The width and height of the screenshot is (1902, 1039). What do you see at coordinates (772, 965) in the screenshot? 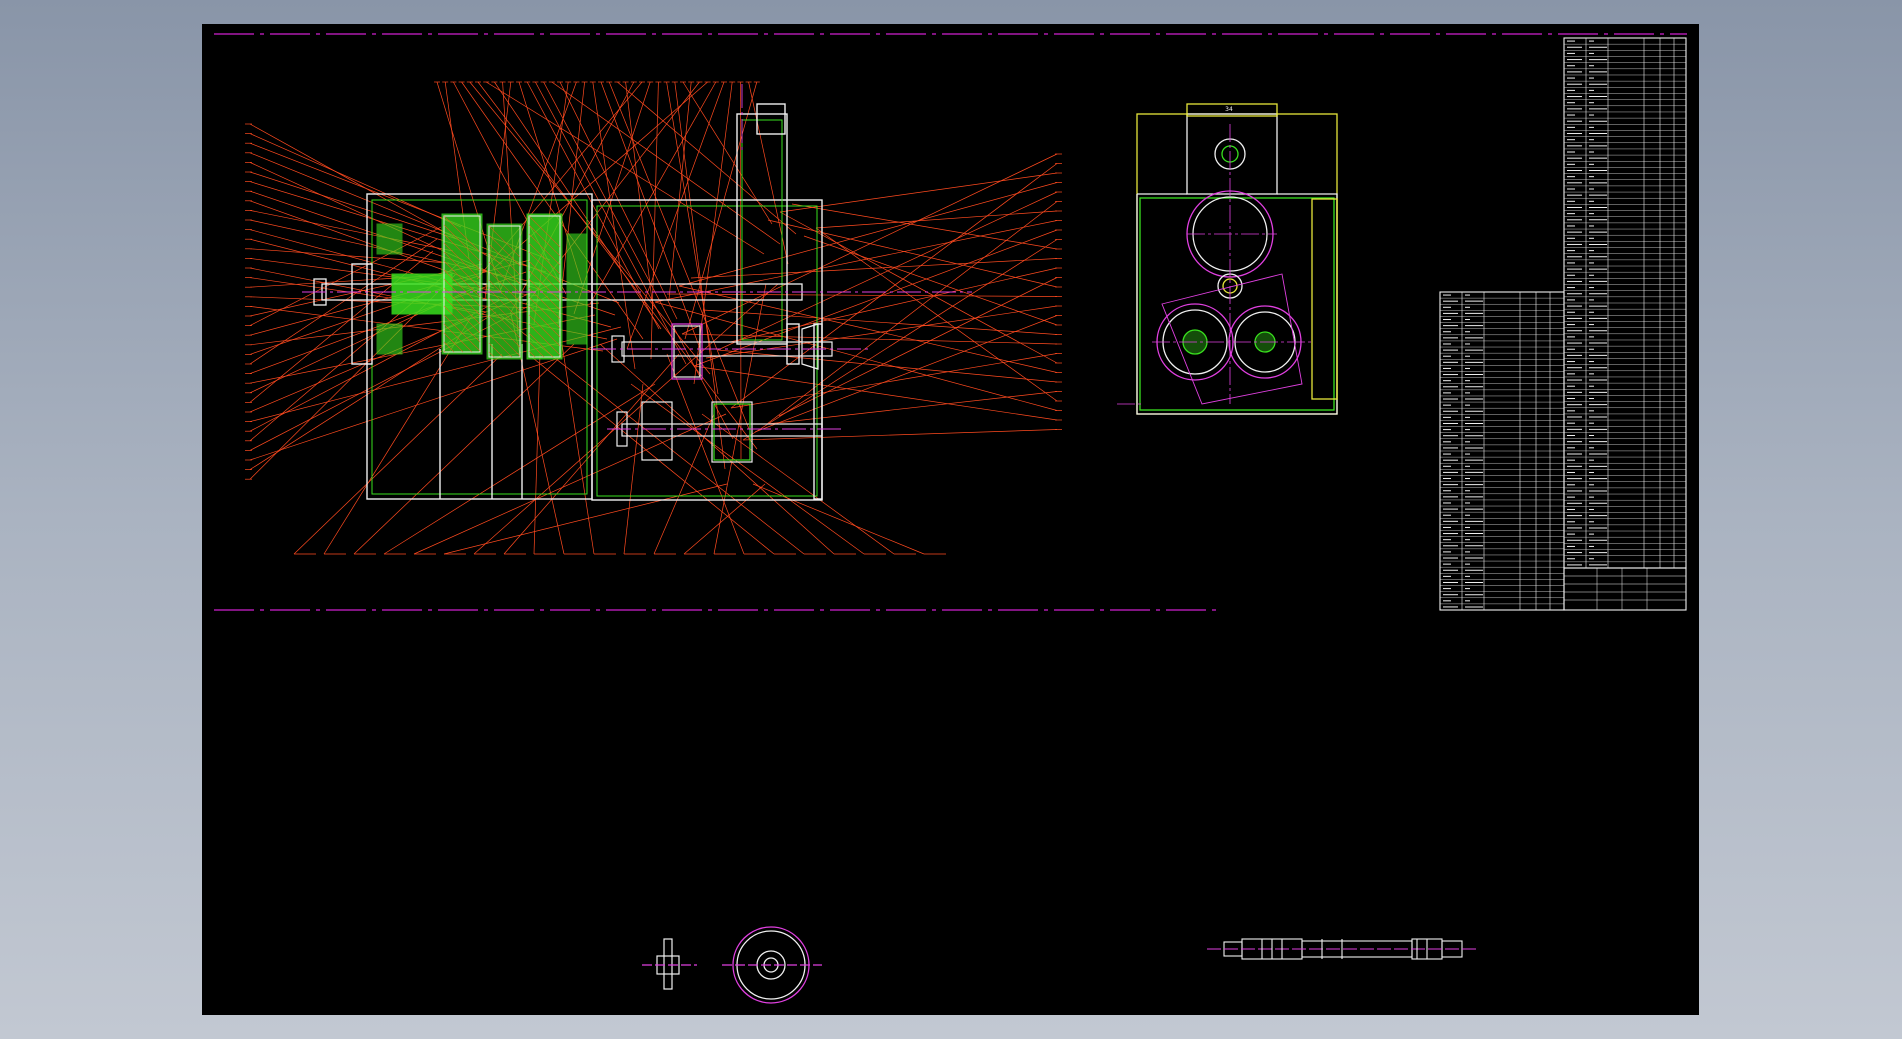
I see `spur-gear-front` at bounding box center [772, 965].